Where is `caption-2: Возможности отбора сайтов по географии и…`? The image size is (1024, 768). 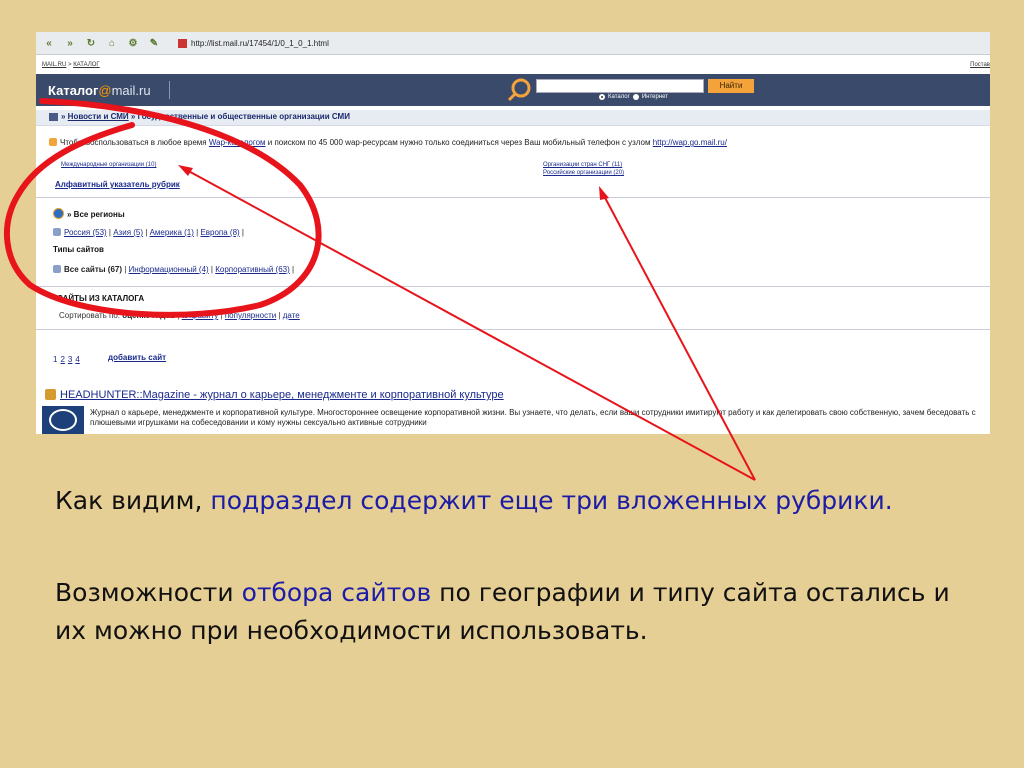 caption-2: Возможности отбора сайтов по географии и… is located at coordinates (520, 612).